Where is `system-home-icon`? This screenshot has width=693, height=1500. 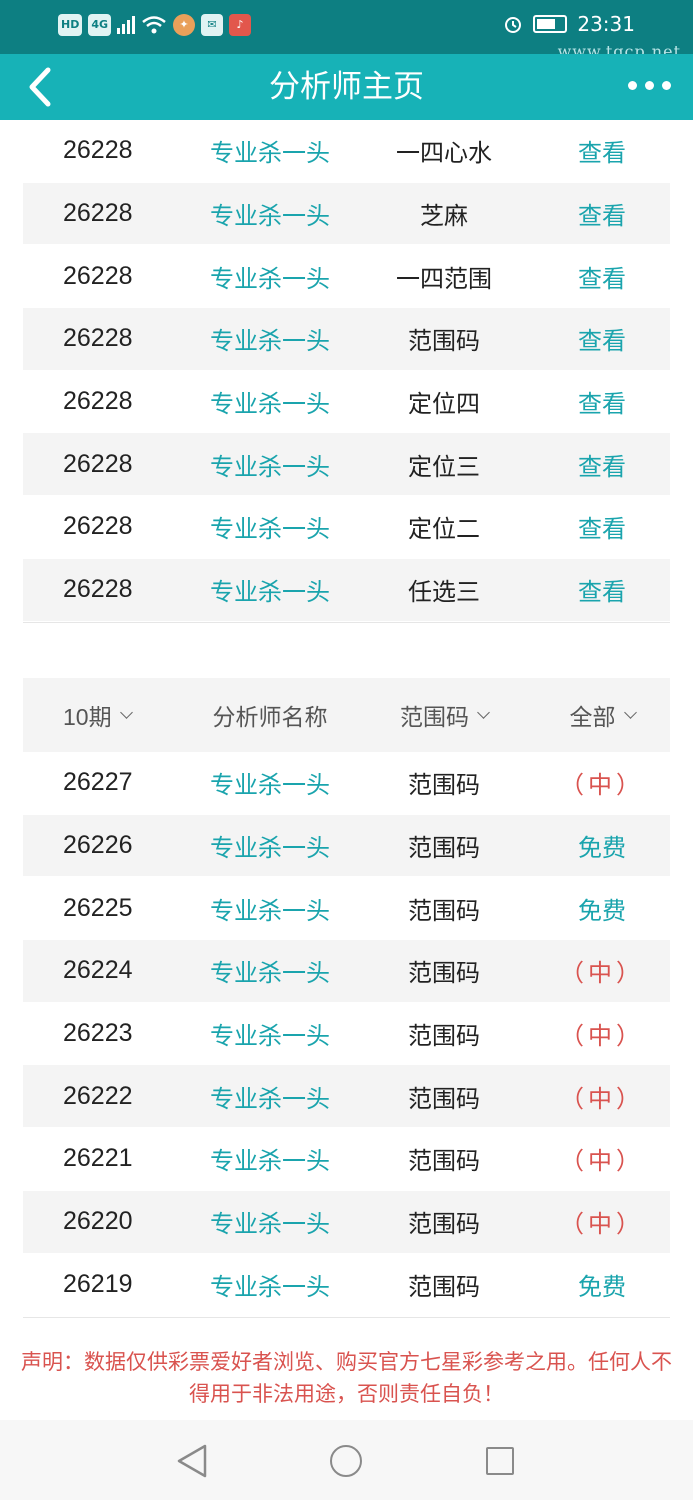
system-home-icon is located at coordinates (346, 1461).